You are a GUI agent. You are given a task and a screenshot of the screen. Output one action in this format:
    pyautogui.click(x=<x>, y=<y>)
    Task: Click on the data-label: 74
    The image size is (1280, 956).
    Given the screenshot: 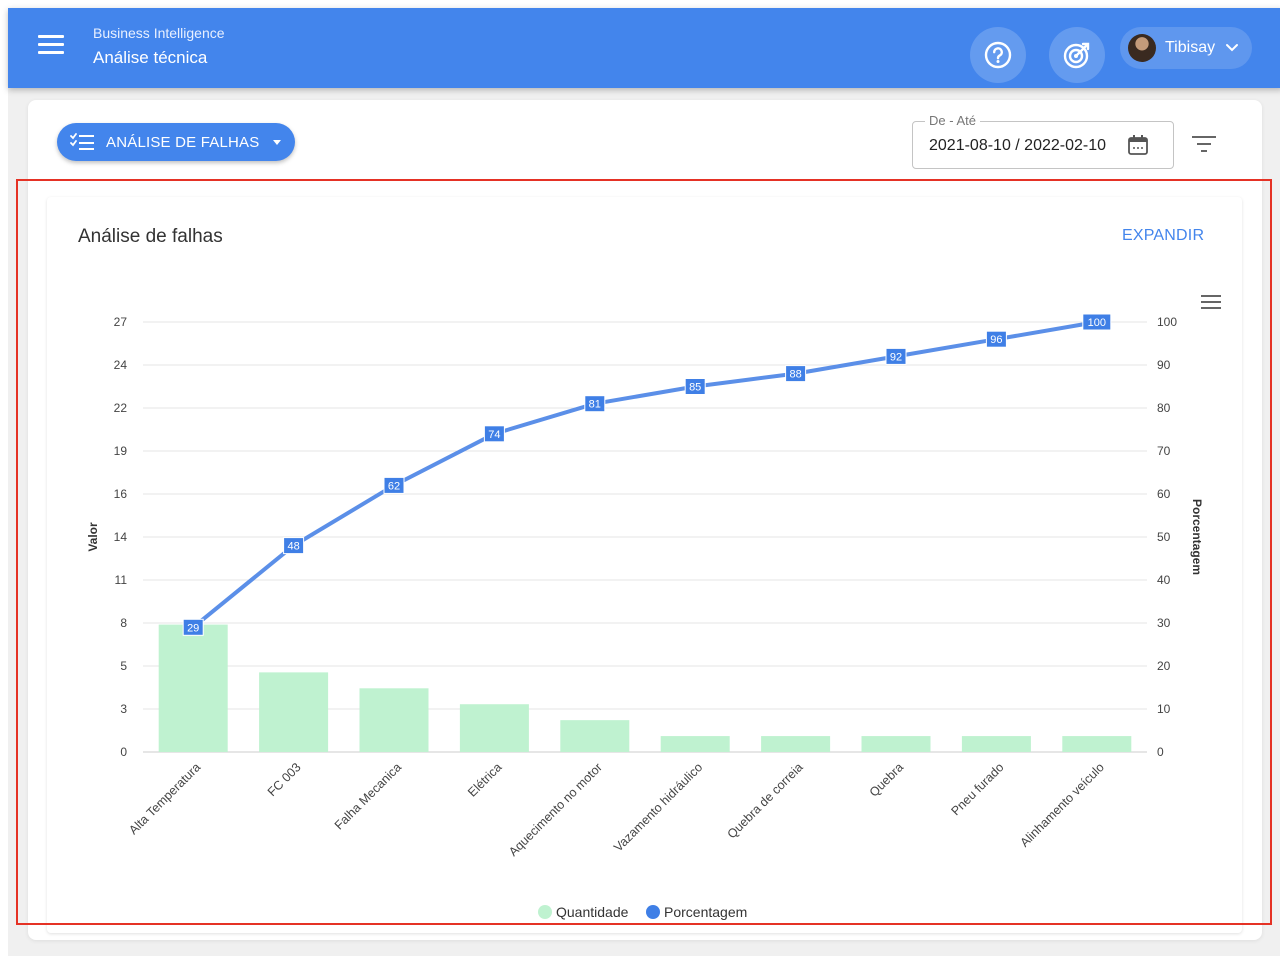 What is the action you would take?
    pyautogui.click(x=494, y=435)
    